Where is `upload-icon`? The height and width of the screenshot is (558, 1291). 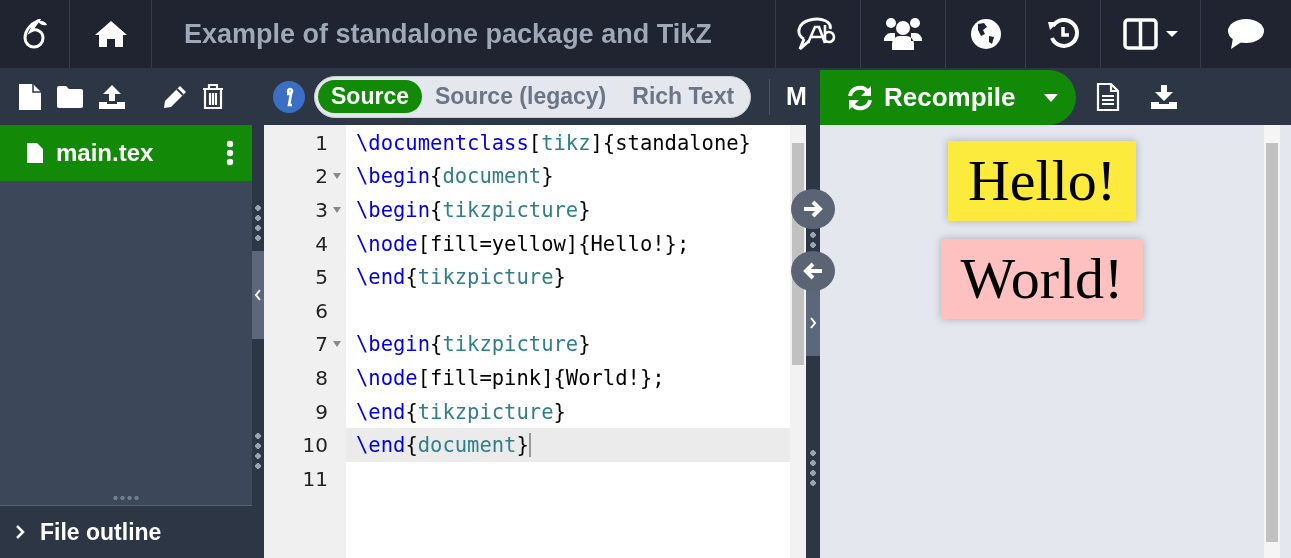
upload-icon is located at coordinates (112, 96).